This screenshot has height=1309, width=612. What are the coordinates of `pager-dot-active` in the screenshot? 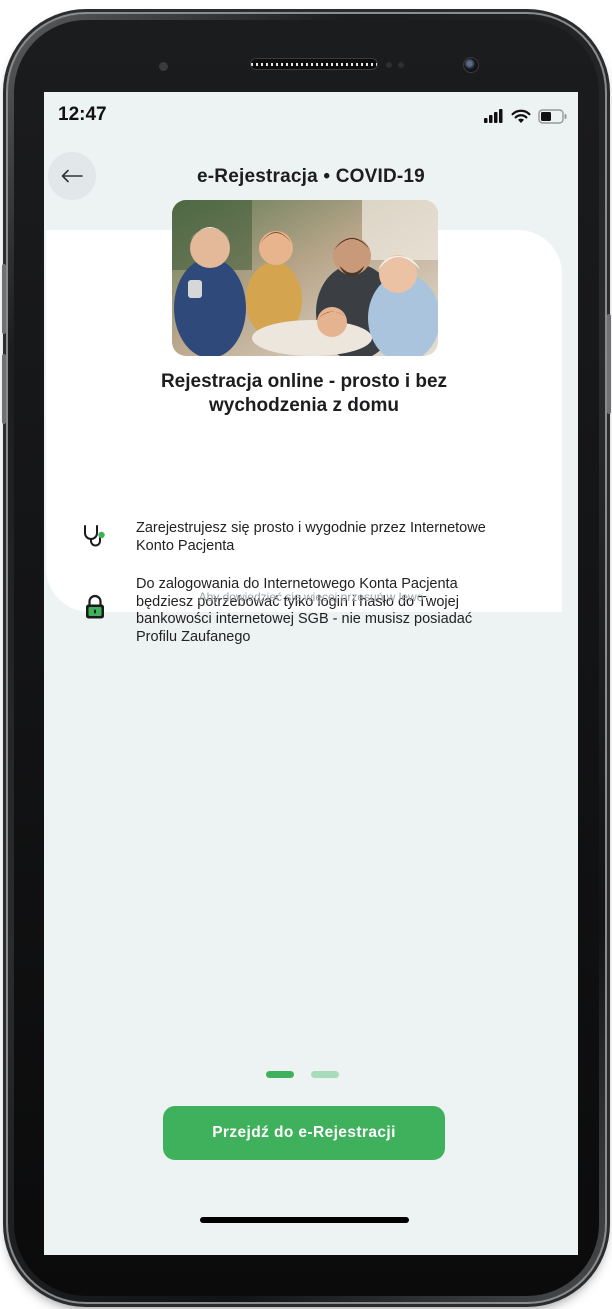 It's located at (280, 1074).